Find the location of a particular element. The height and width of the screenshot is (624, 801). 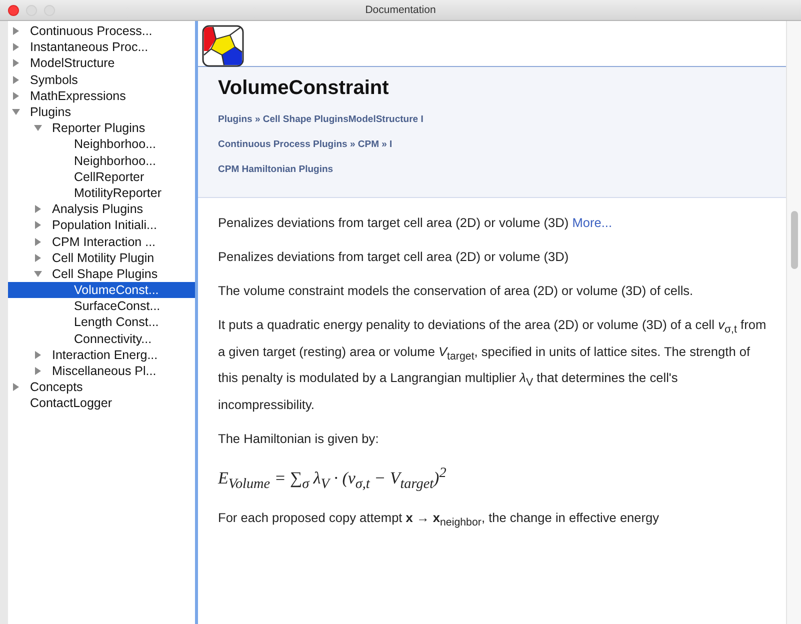

breadcrumb-link: Plugins » Cell Shape PluginsModelStructure I is located at coordinates (321, 119).